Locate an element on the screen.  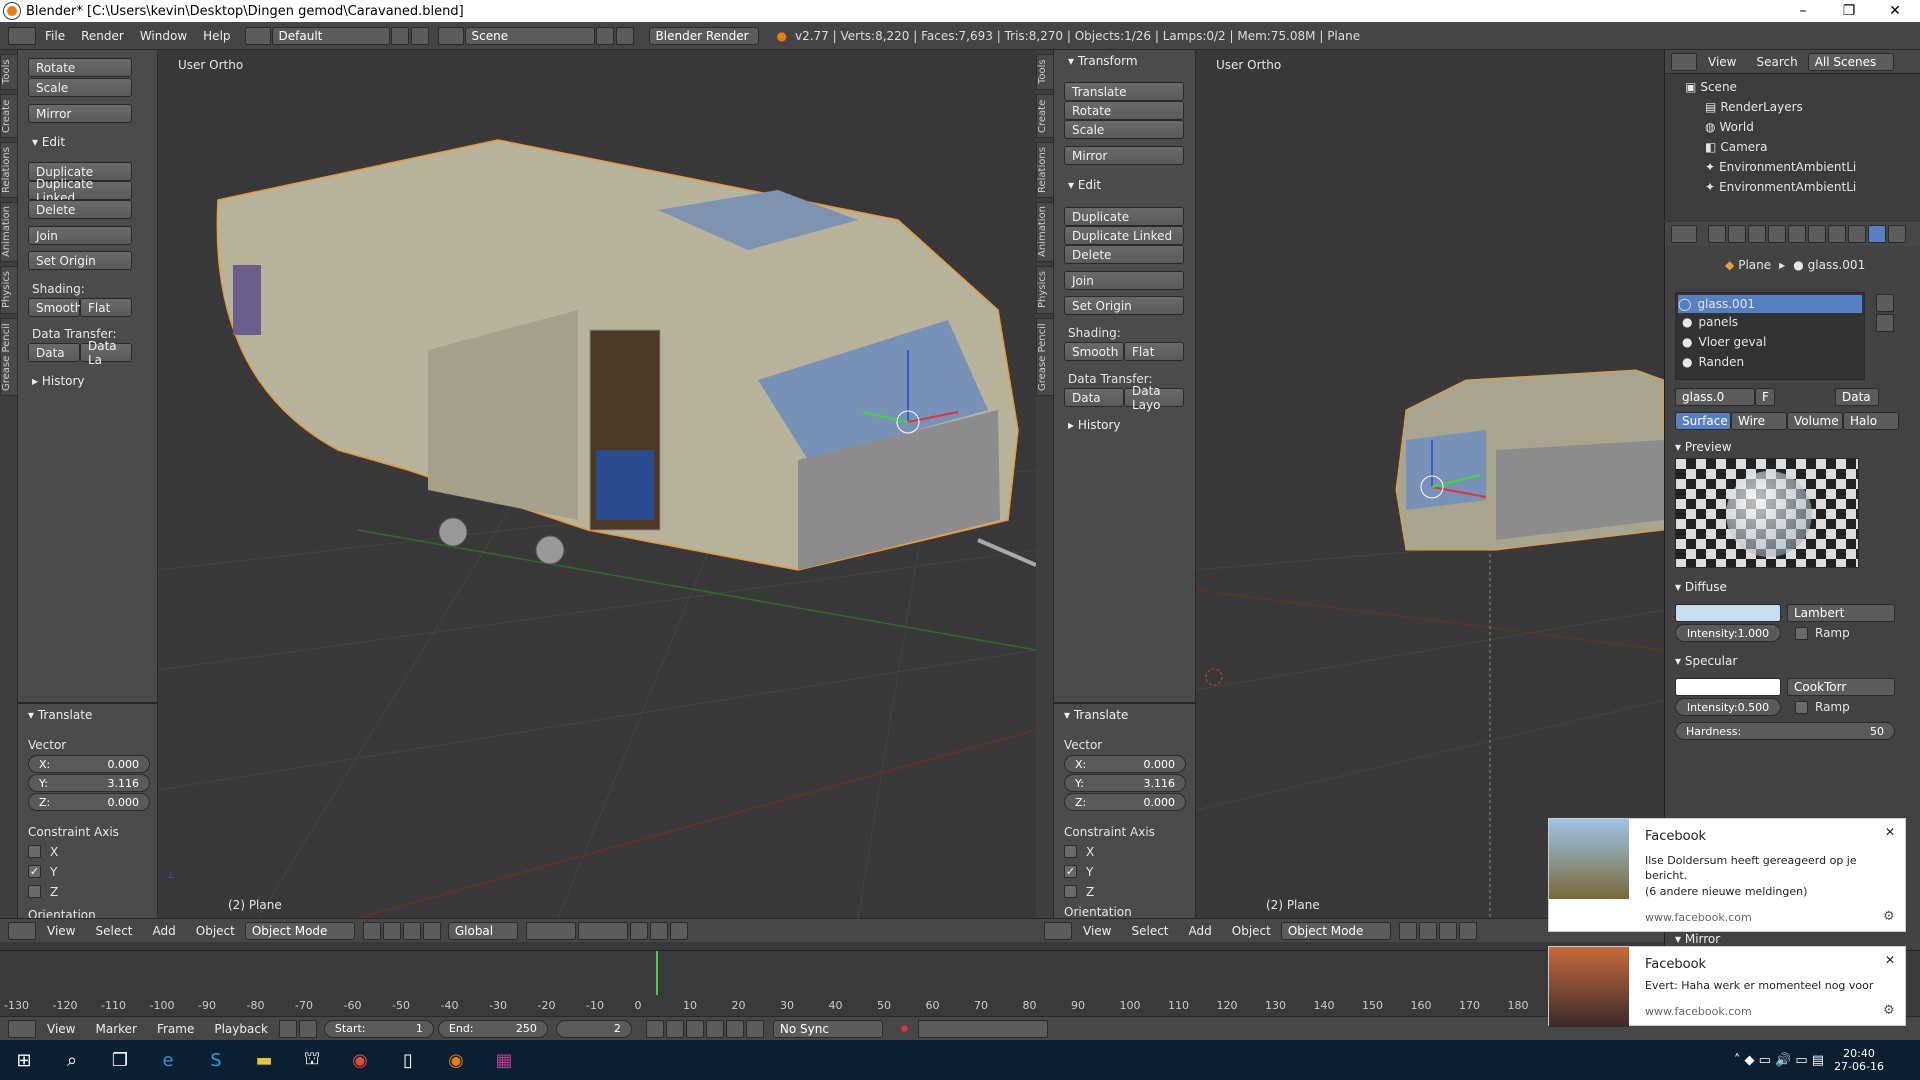
add-layout-icon is located at coordinates (399, 35).